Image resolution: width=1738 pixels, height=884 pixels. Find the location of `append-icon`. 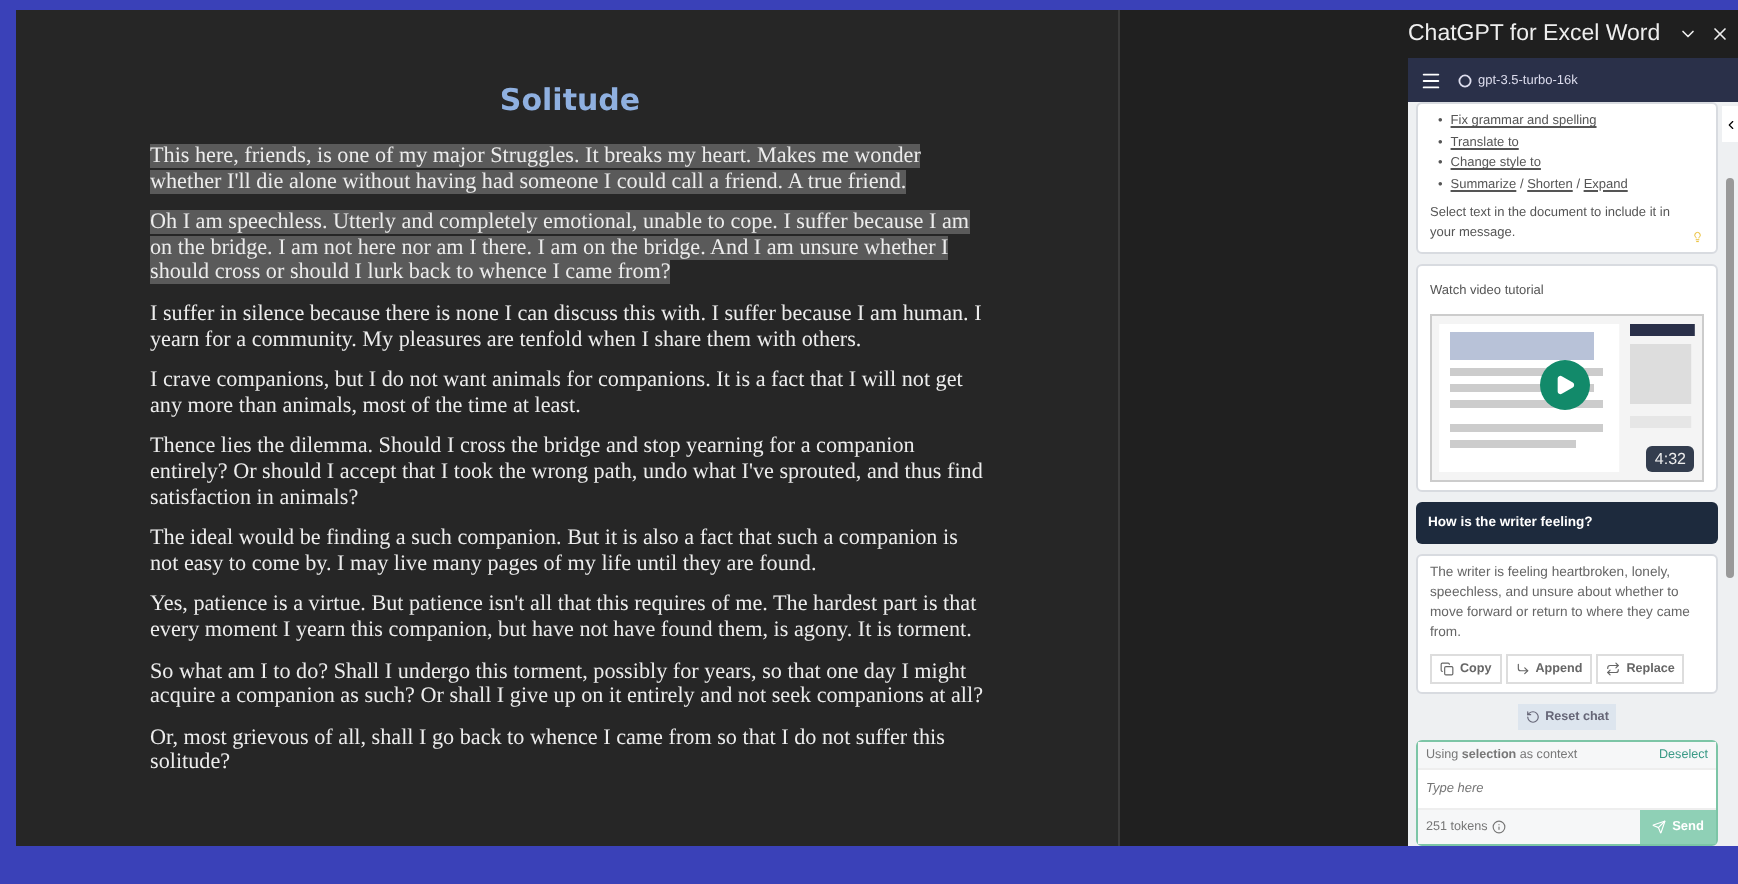

append-icon is located at coordinates (1522, 669).